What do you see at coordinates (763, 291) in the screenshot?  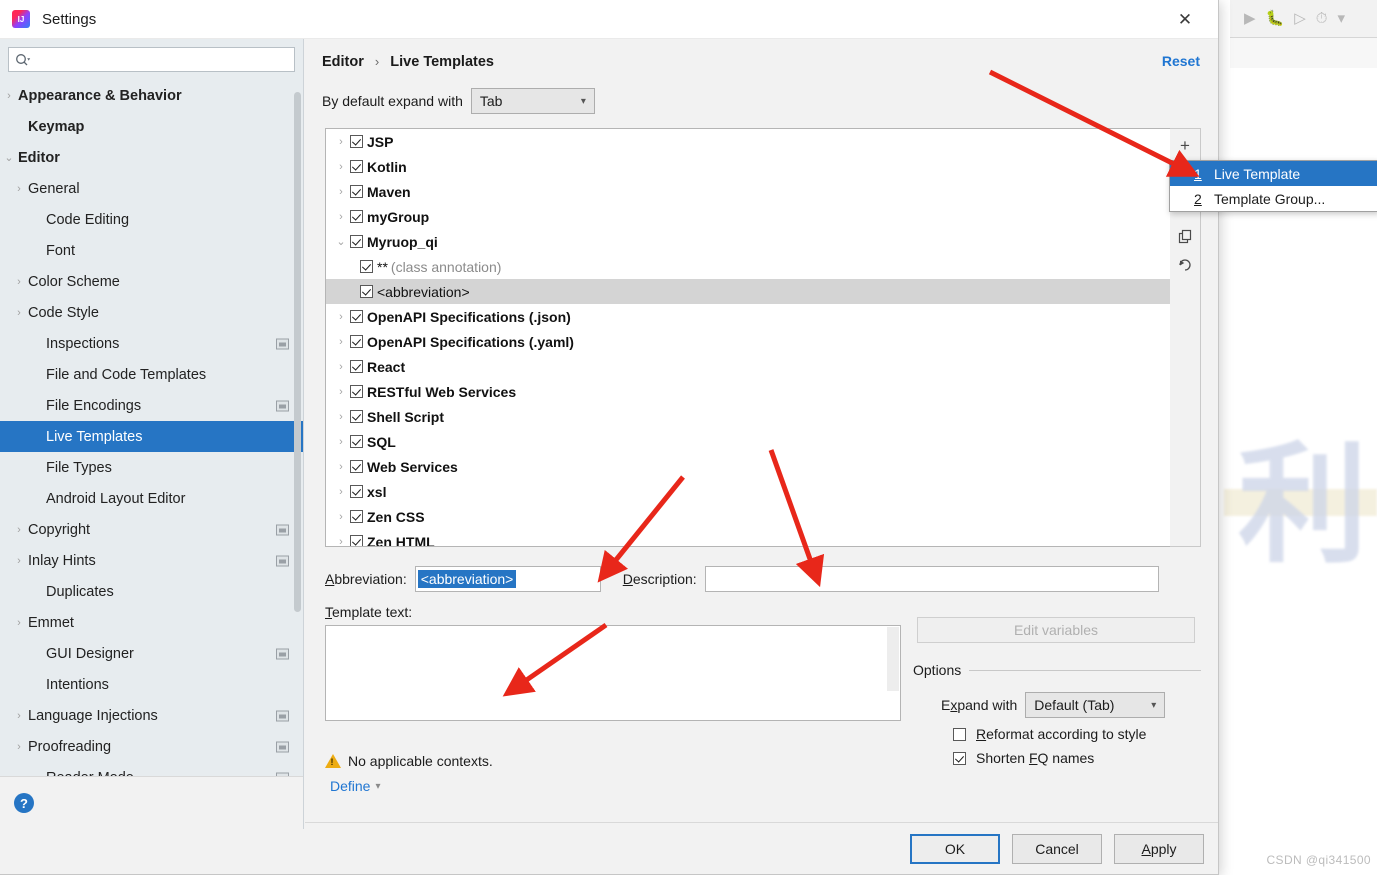 I see `template-tree-row: <abbreviation>` at bounding box center [763, 291].